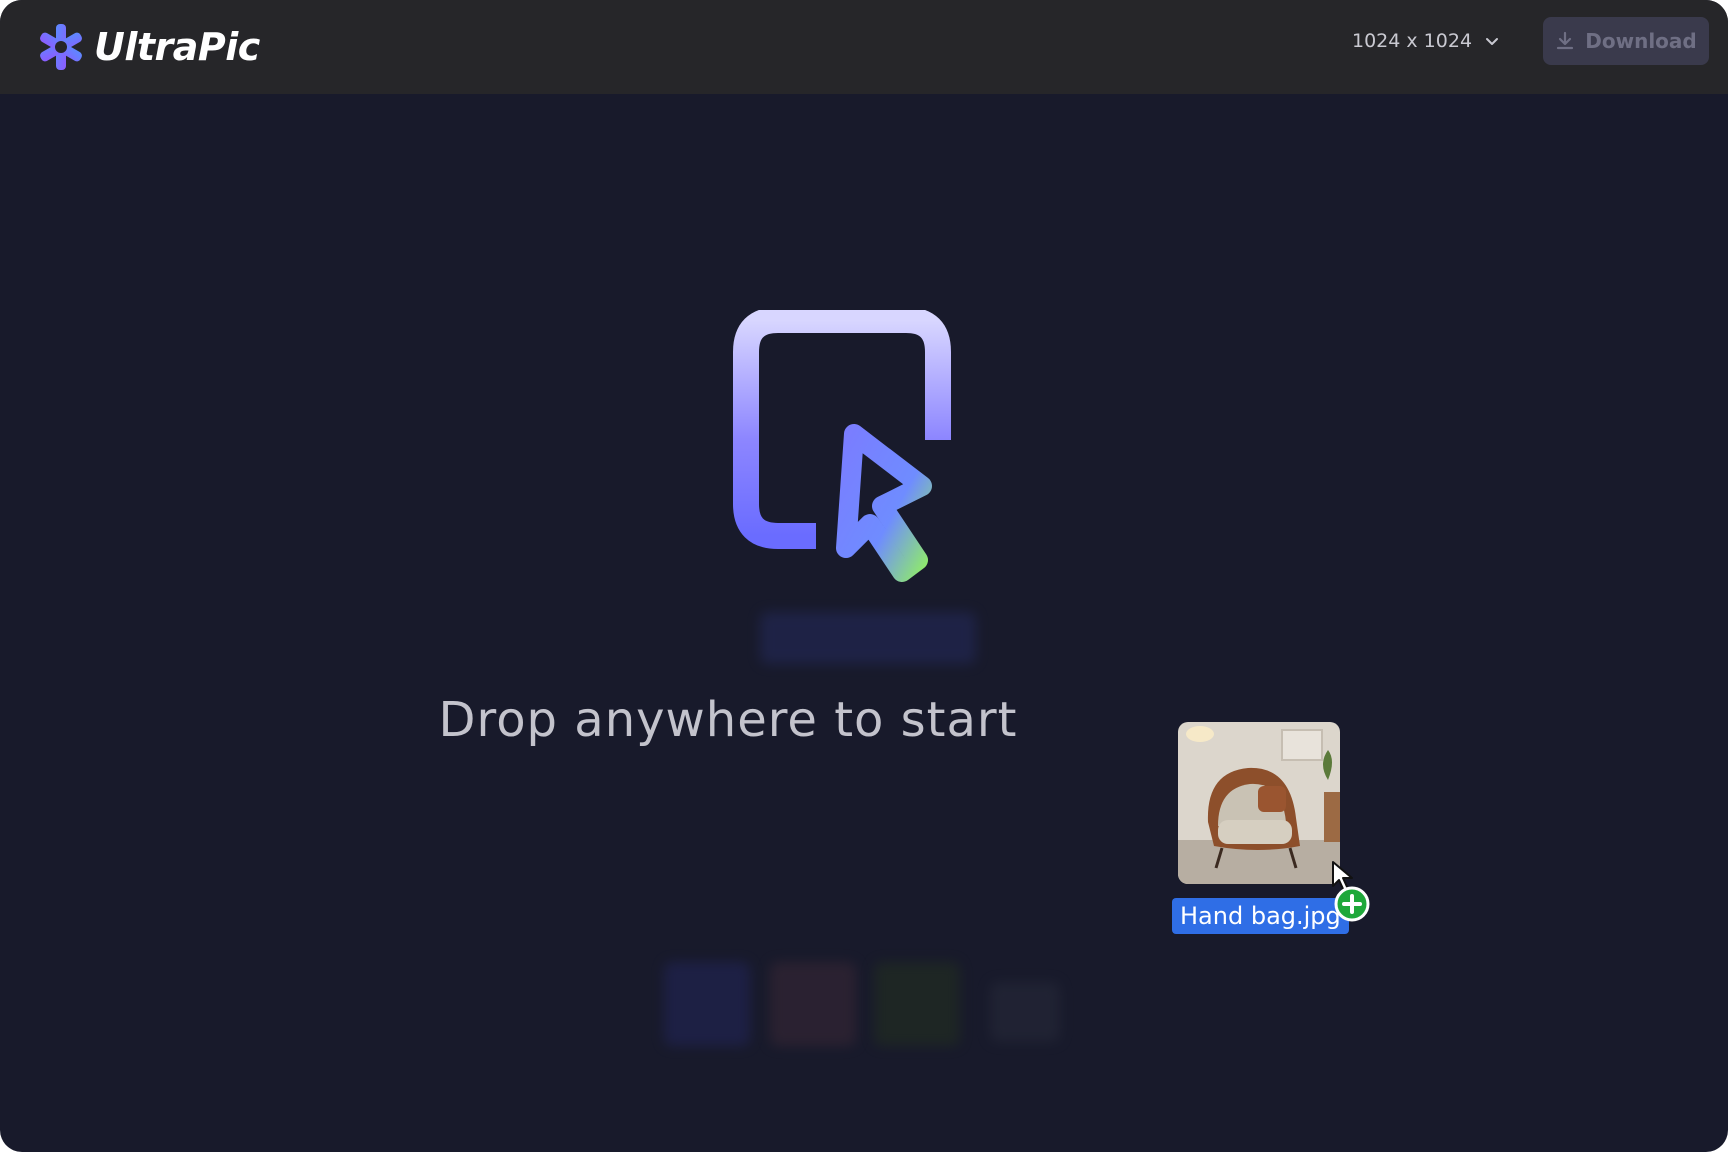 The width and height of the screenshot is (1728, 1152). Describe the element at coordinates (842, 446) in the screenshot. I see `cursor-click-icon` at that location.